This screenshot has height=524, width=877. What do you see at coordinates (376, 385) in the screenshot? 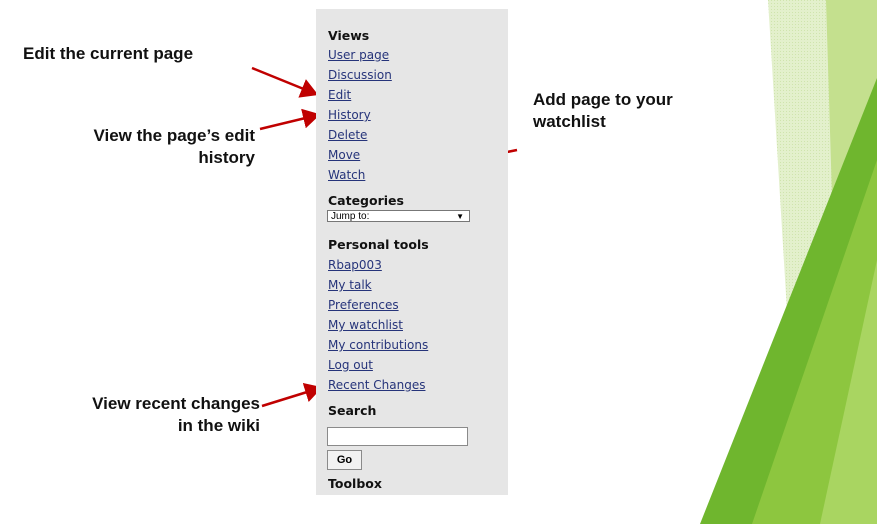
I see `nav-recent-changes: Recent Changes` at bounding box center [376, 385].